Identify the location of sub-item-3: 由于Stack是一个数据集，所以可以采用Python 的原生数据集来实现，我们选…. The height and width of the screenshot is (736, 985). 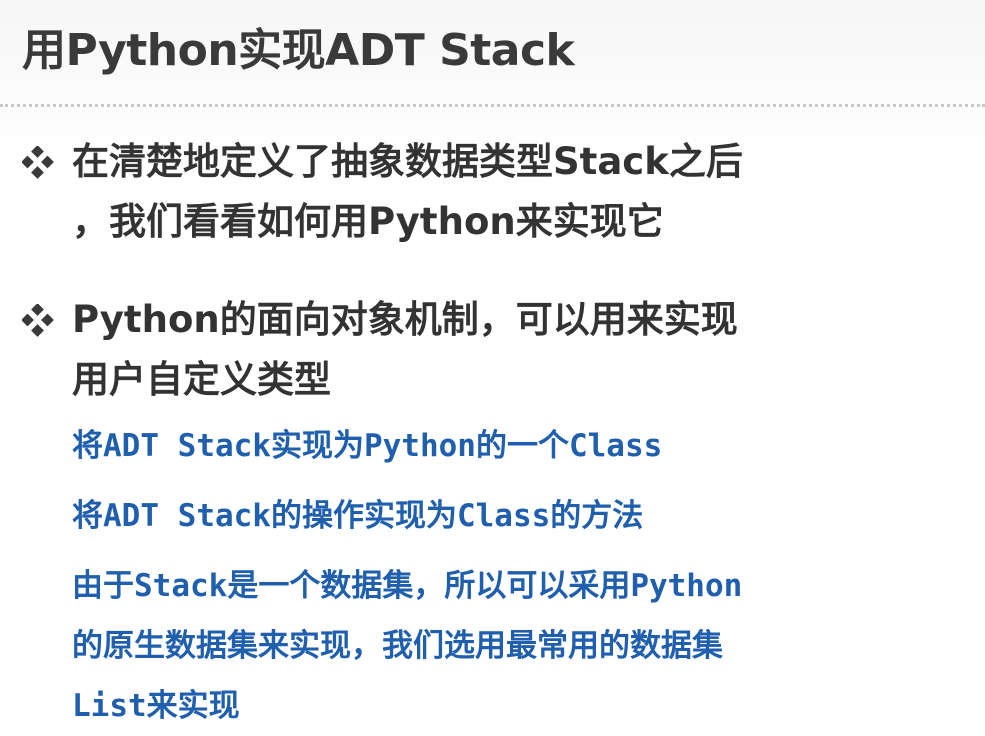
(407, 646).